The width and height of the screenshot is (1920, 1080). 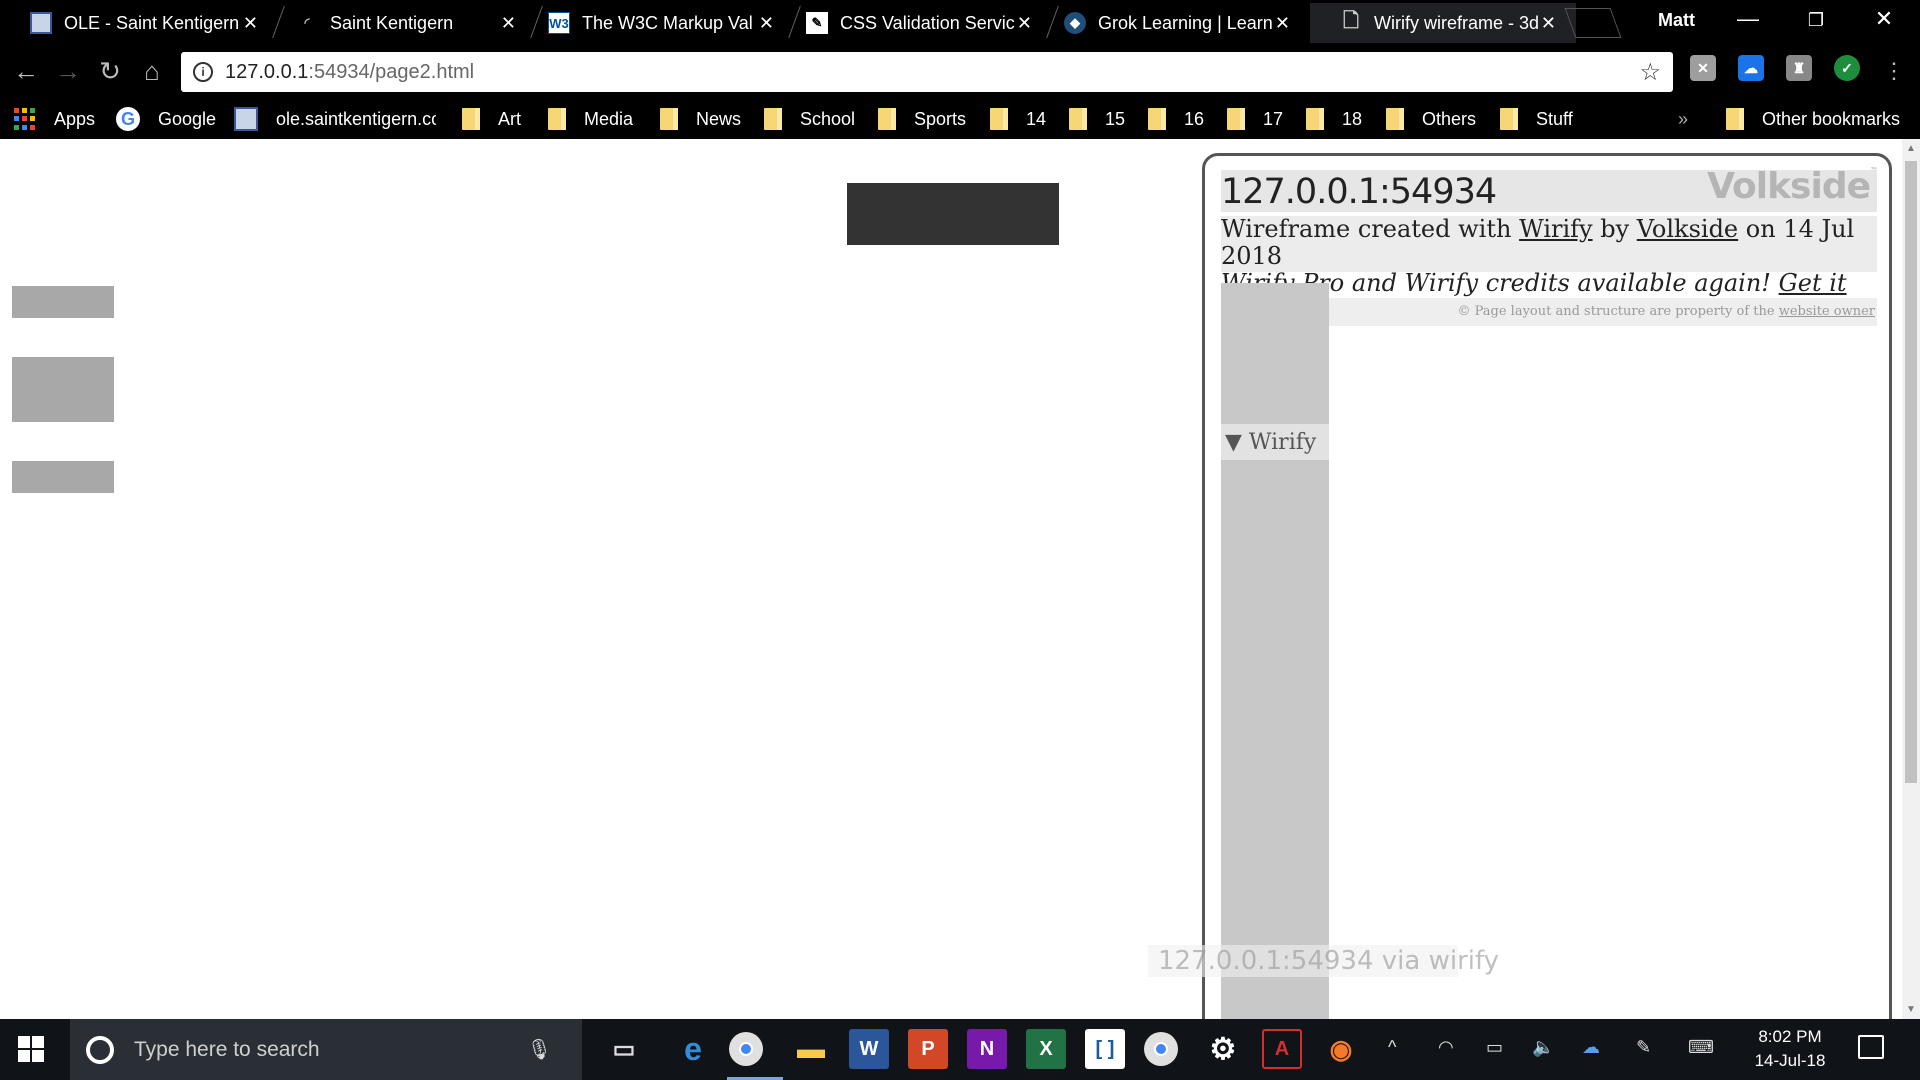 I want to click on bookmark-others: Others, so click(x=1431, y=119).